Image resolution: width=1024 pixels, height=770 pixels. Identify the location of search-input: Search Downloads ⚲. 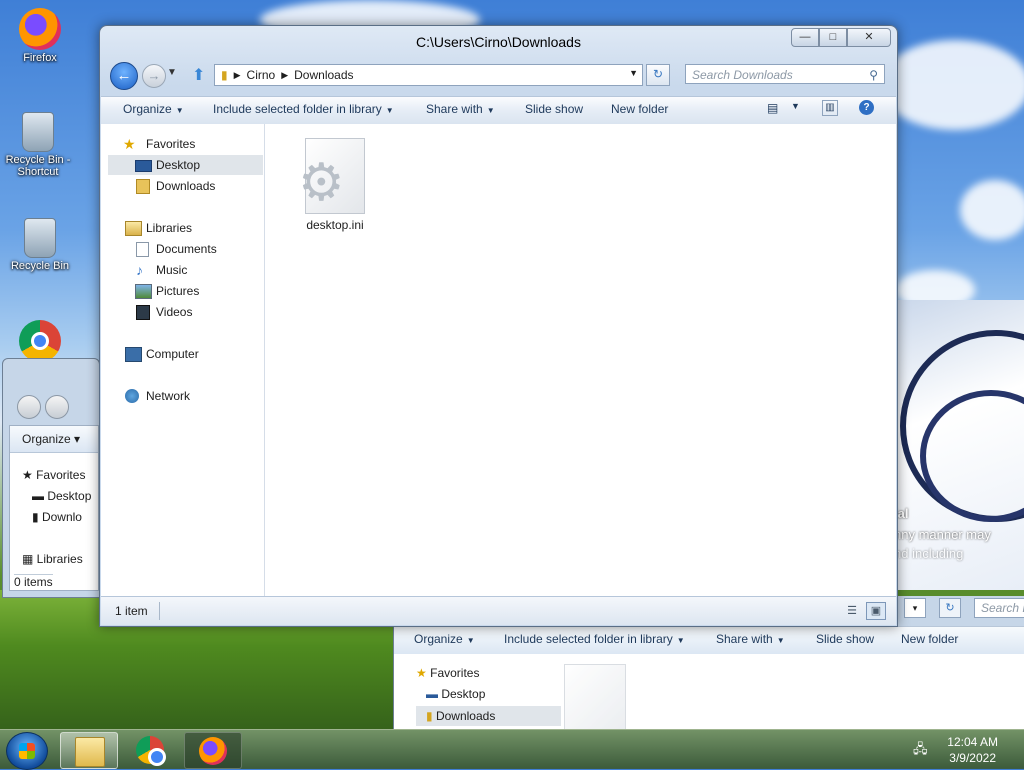
(785, 74).